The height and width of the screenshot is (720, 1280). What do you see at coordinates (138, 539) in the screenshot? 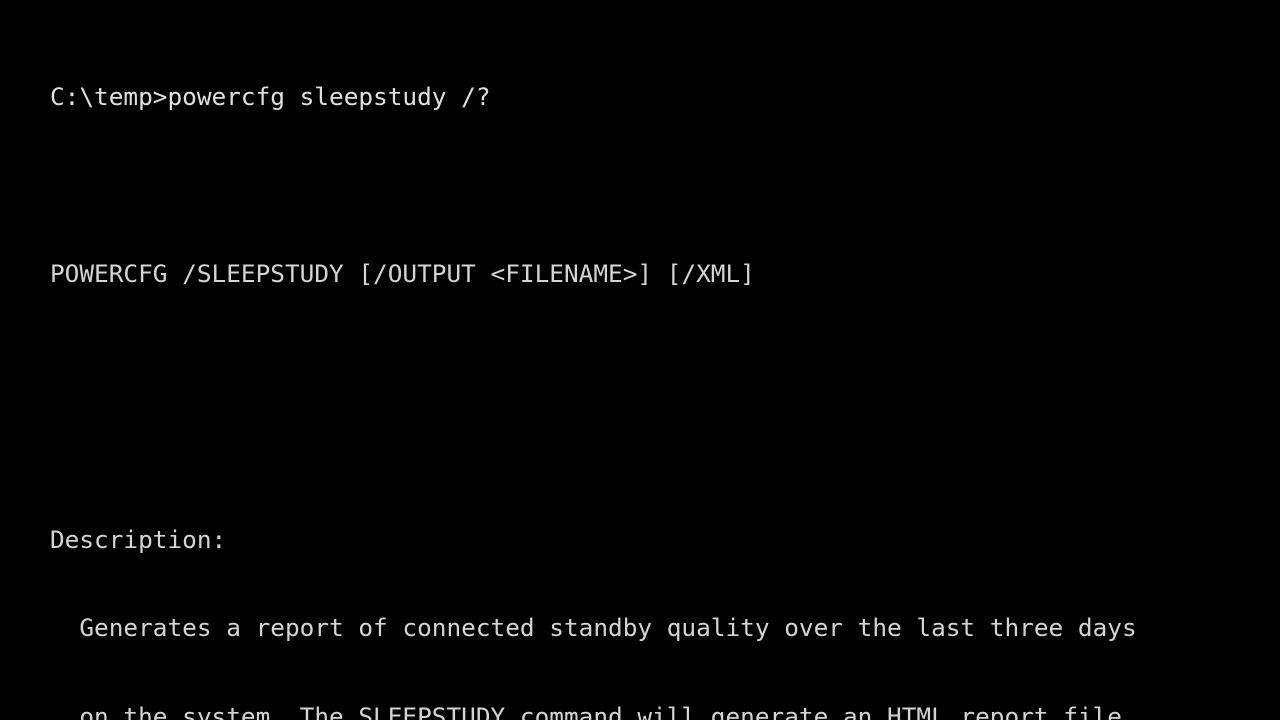
I see `console-line-description-heading: Description:` at bounding box center [138, 539].